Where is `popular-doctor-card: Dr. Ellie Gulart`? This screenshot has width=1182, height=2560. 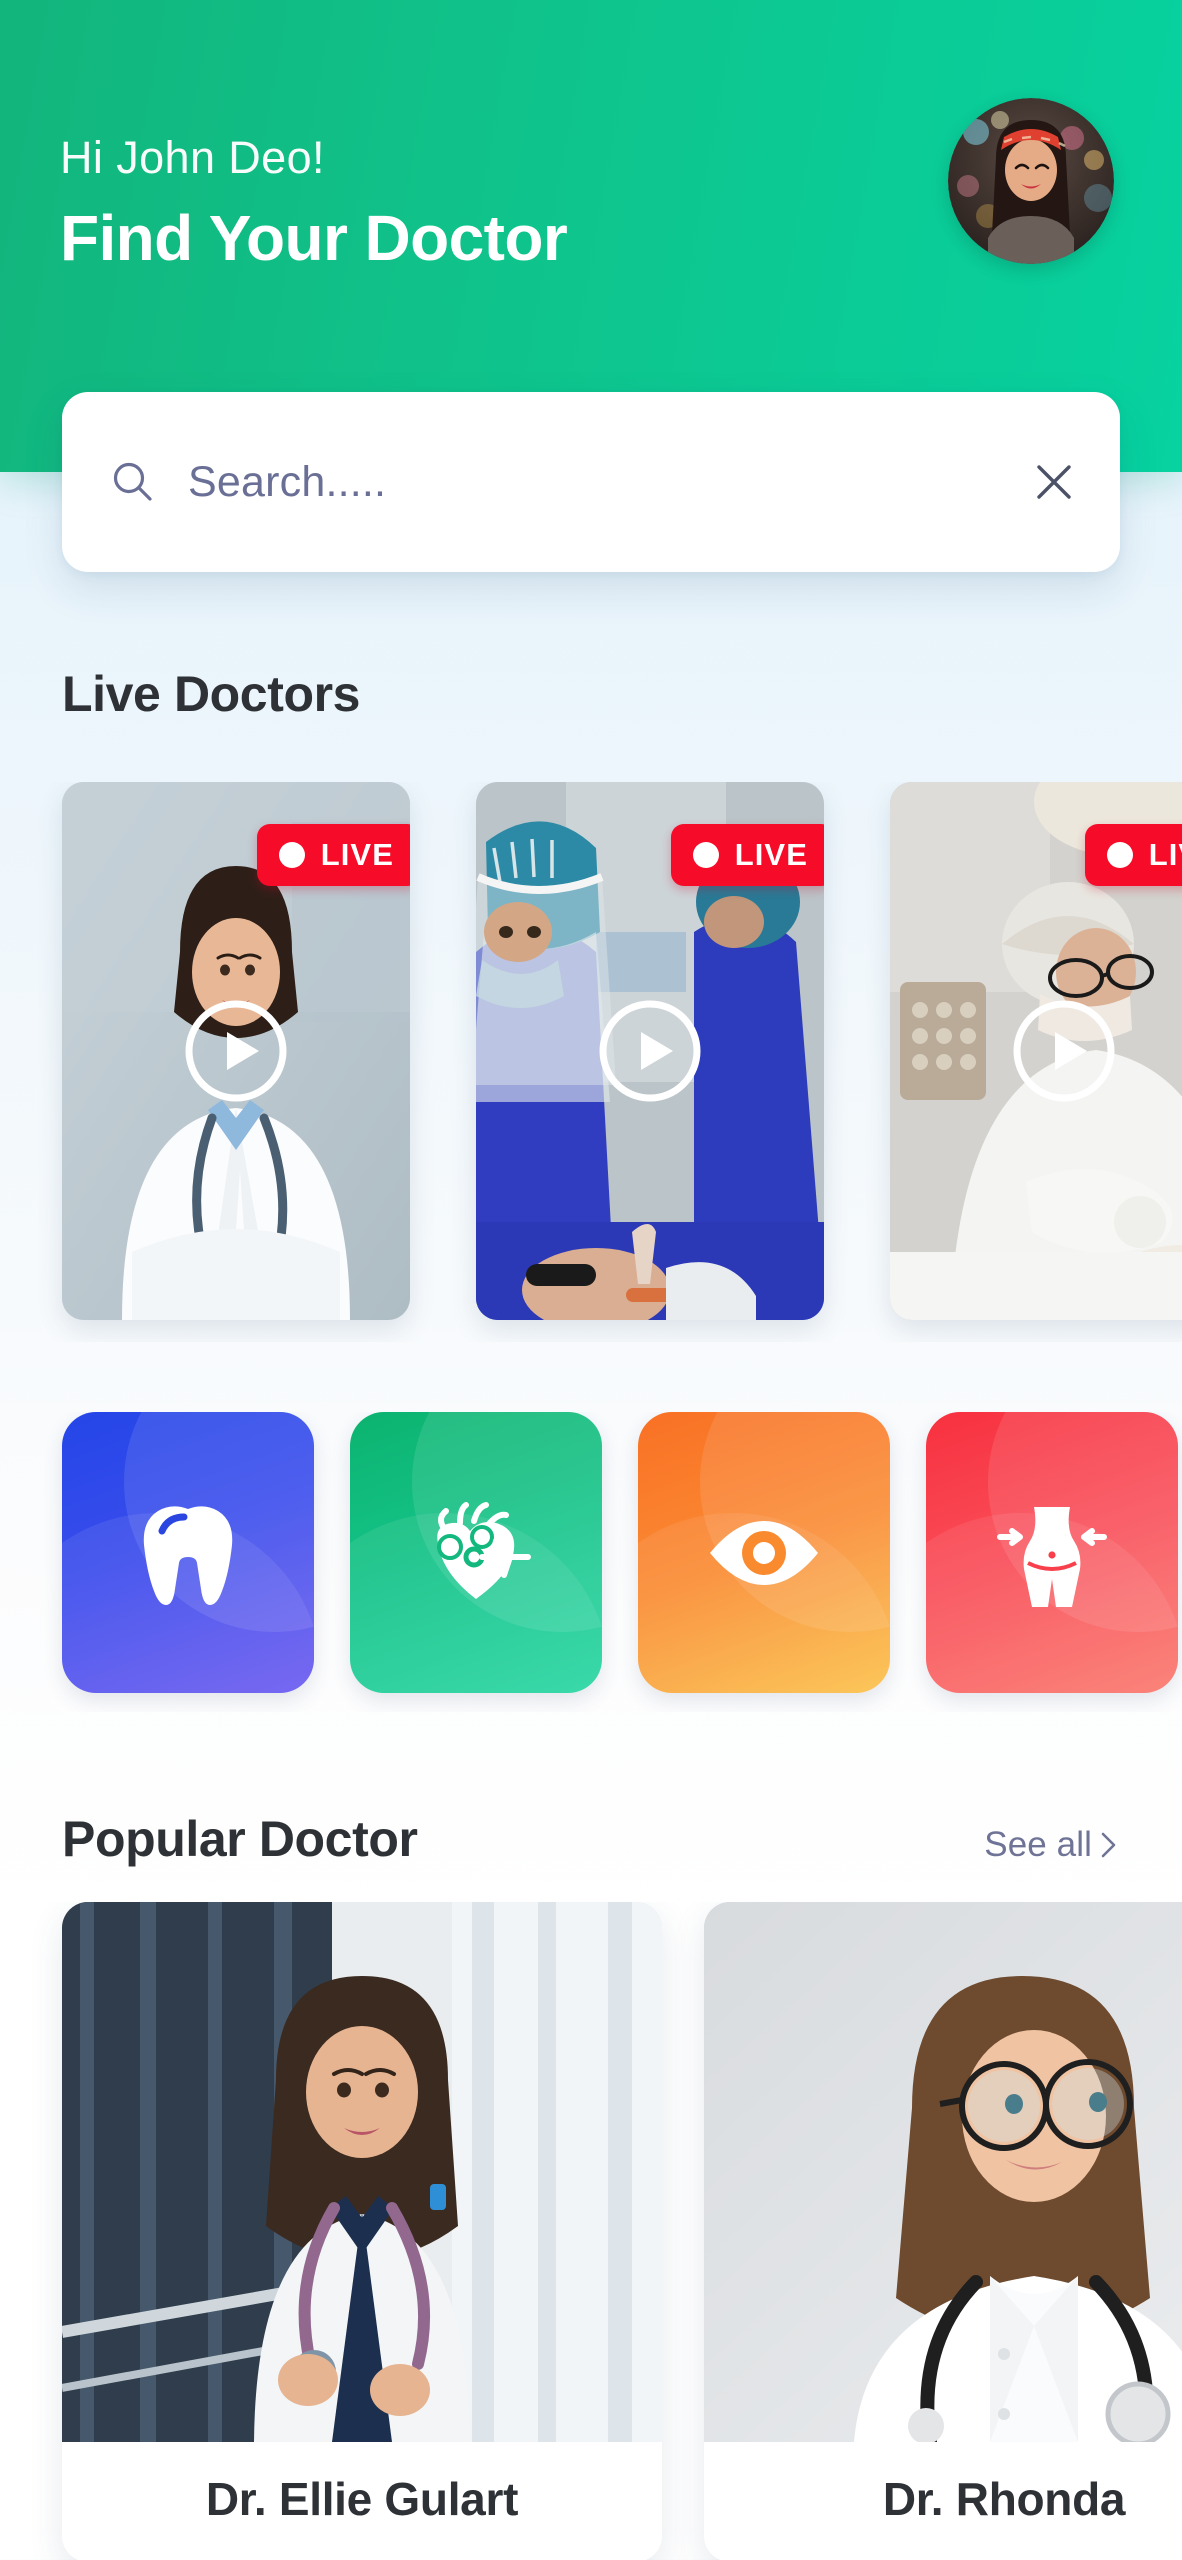
popular-doctor-card: Dr. Ellie Gulart is located at coordinates (362, 2231).